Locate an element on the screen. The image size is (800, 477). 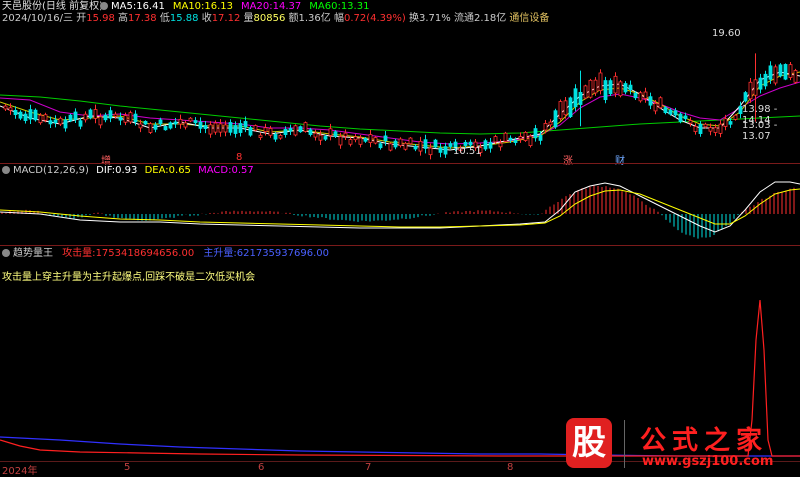
main-rise-label: 主升量: is located at coordinates (220, 253).